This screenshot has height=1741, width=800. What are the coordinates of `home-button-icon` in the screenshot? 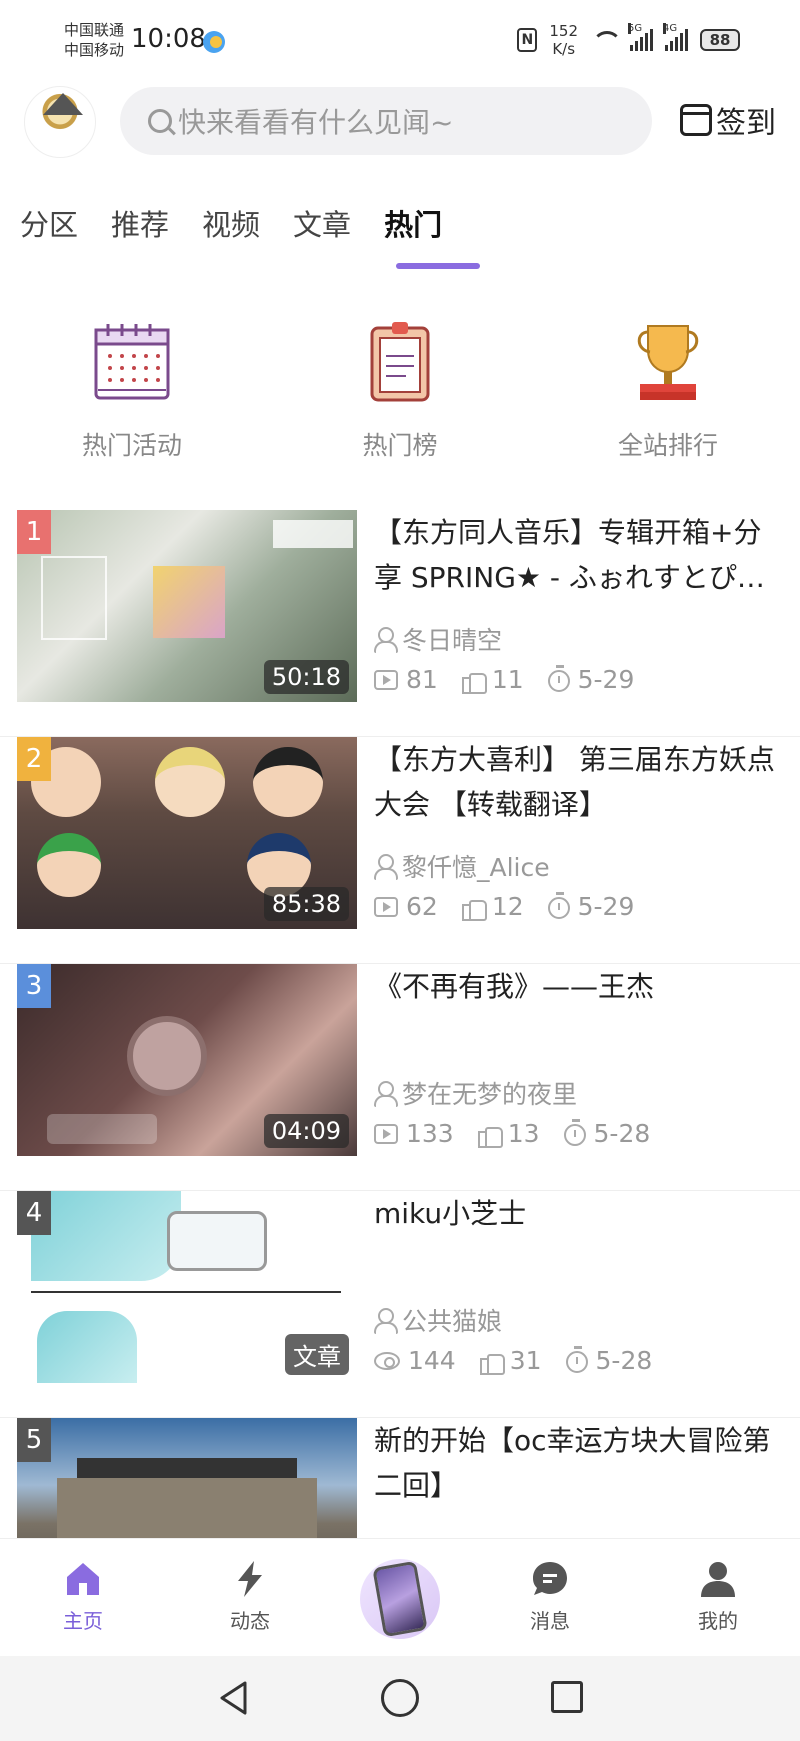 It's located at (400, 1698).